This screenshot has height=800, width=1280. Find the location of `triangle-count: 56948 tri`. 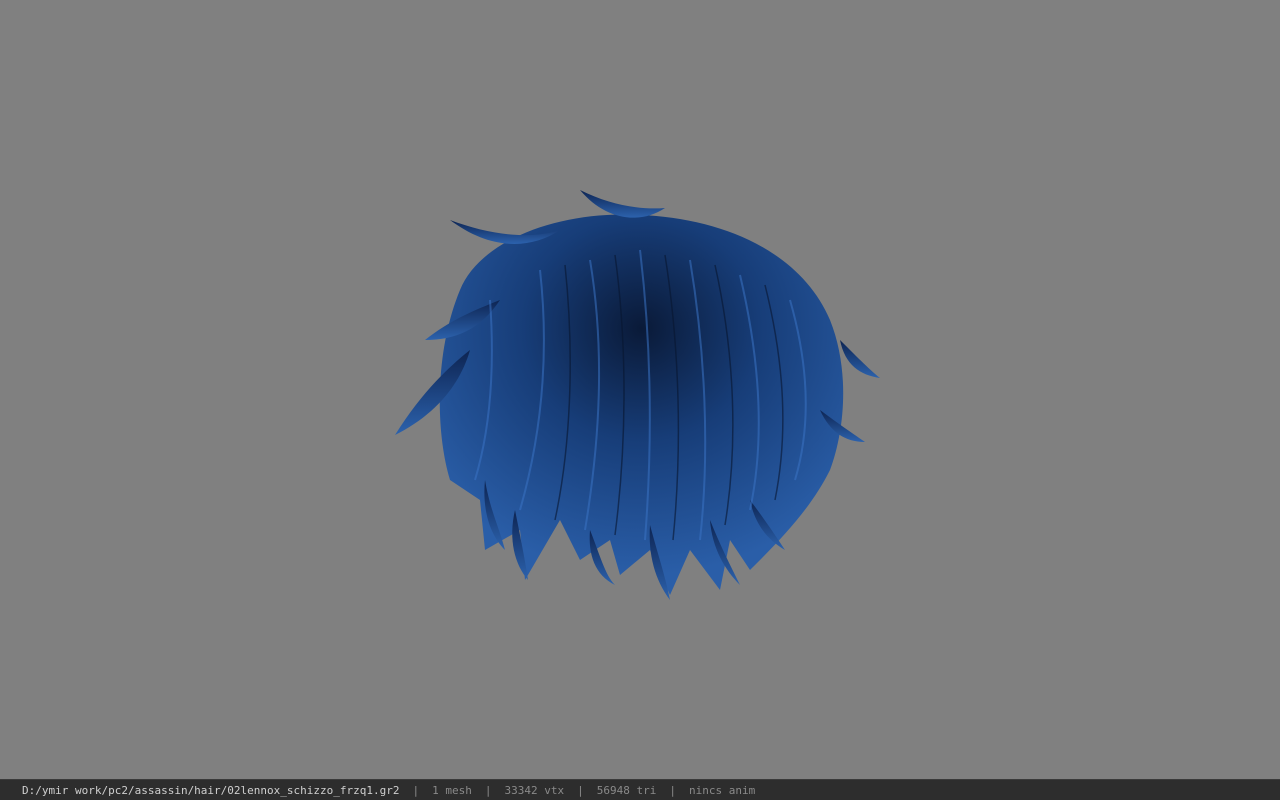

triangle-count: 56948 tri is located at coordinates (626, 790).